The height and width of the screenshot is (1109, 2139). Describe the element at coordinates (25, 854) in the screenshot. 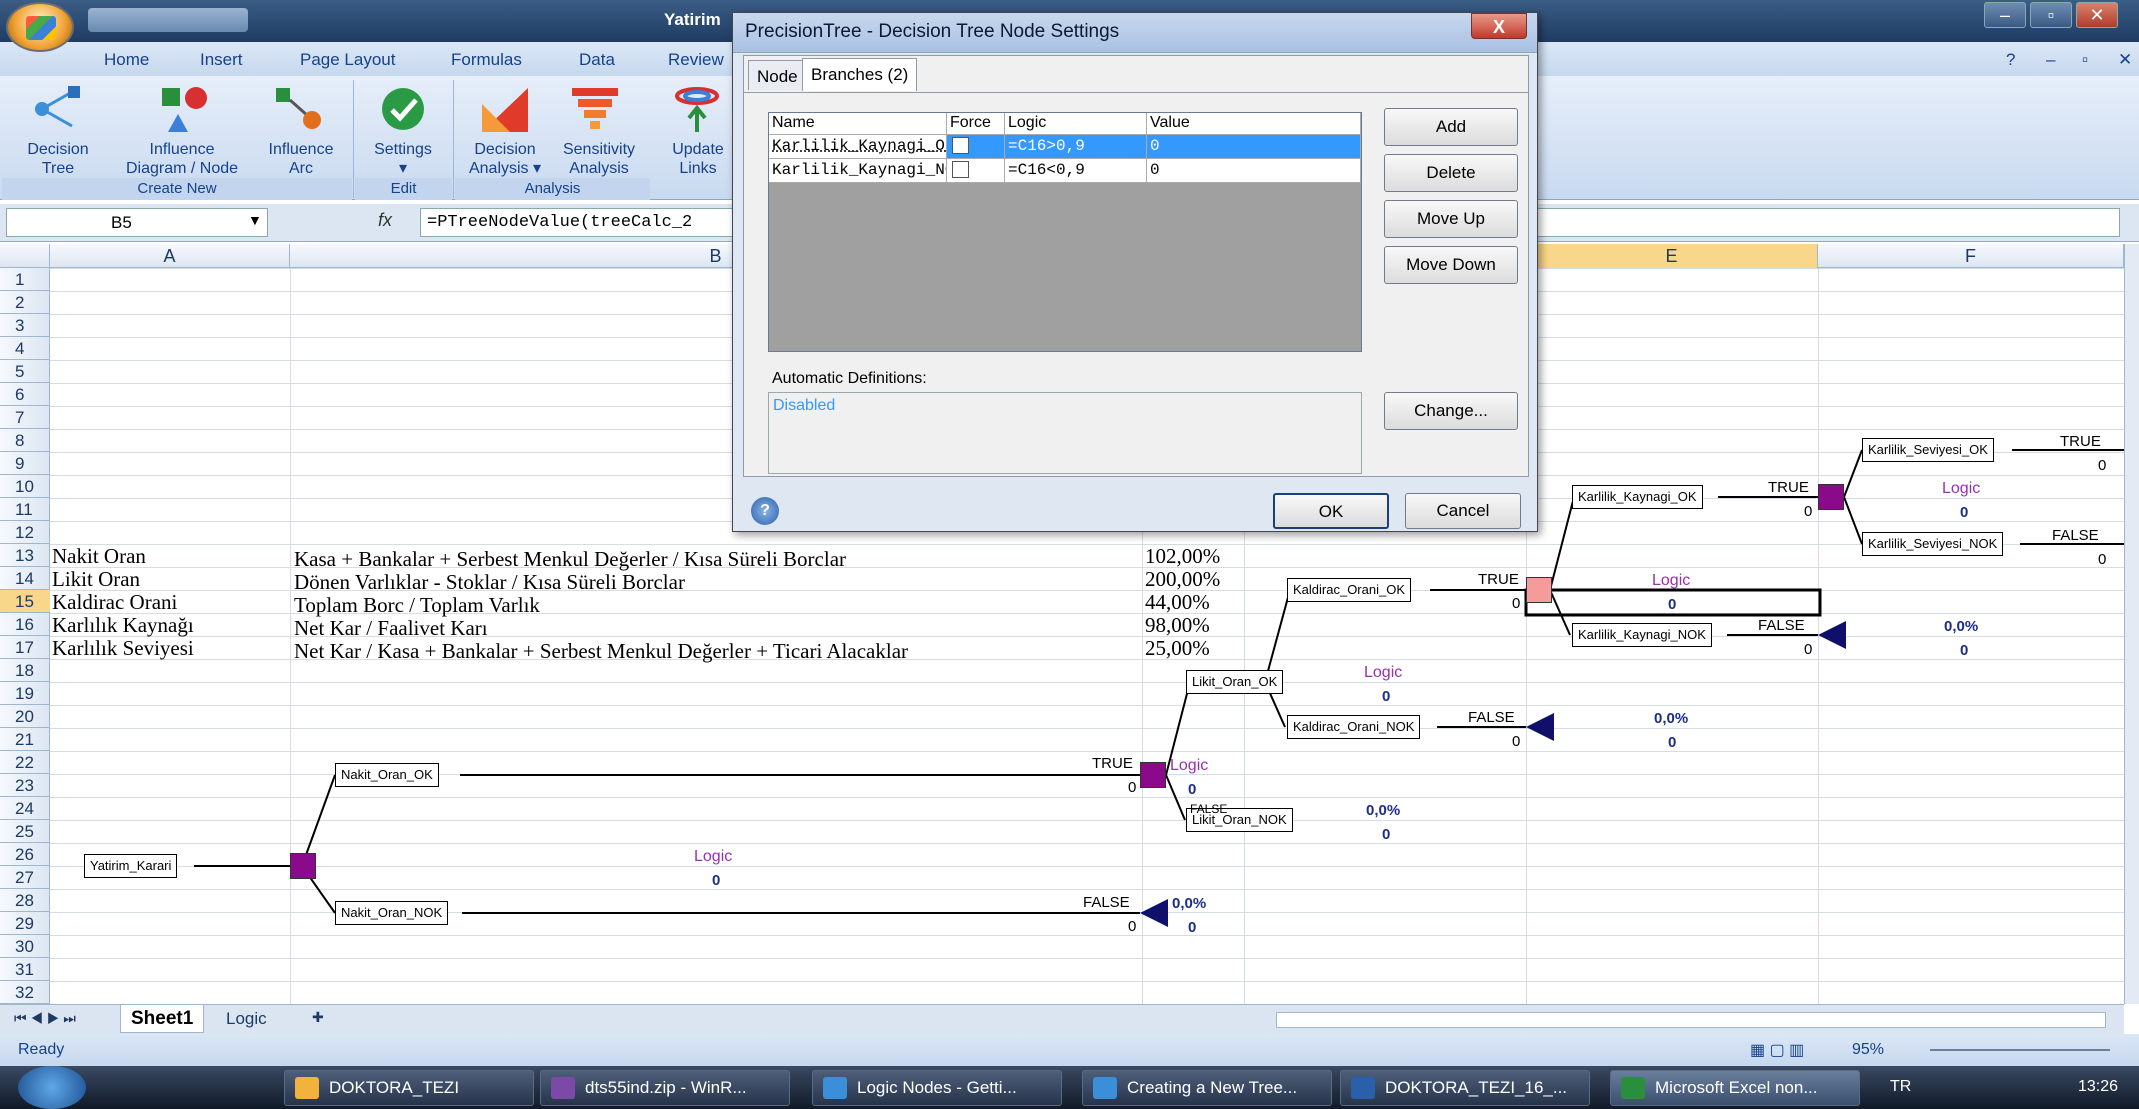

I see `row-header: 26` at that location.